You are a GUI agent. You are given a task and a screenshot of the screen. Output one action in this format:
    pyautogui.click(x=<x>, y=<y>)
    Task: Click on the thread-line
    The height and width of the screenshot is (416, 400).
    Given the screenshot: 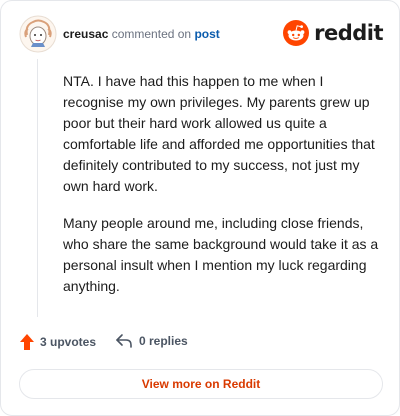 What is the action you would take?
    pyautogui.click(x=37, y=188)
    